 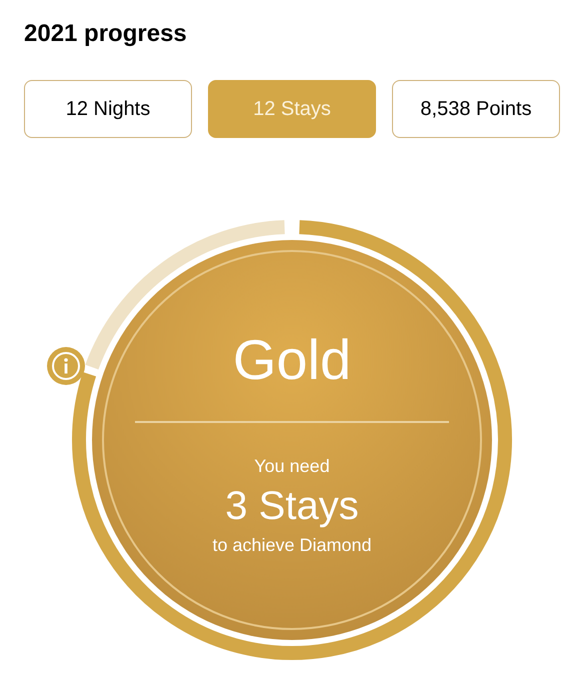 What do you see at coordinates (292, 506) in the screenshot?
I see `remaining-count: 3 Stays` at bounding box center [292, 506].